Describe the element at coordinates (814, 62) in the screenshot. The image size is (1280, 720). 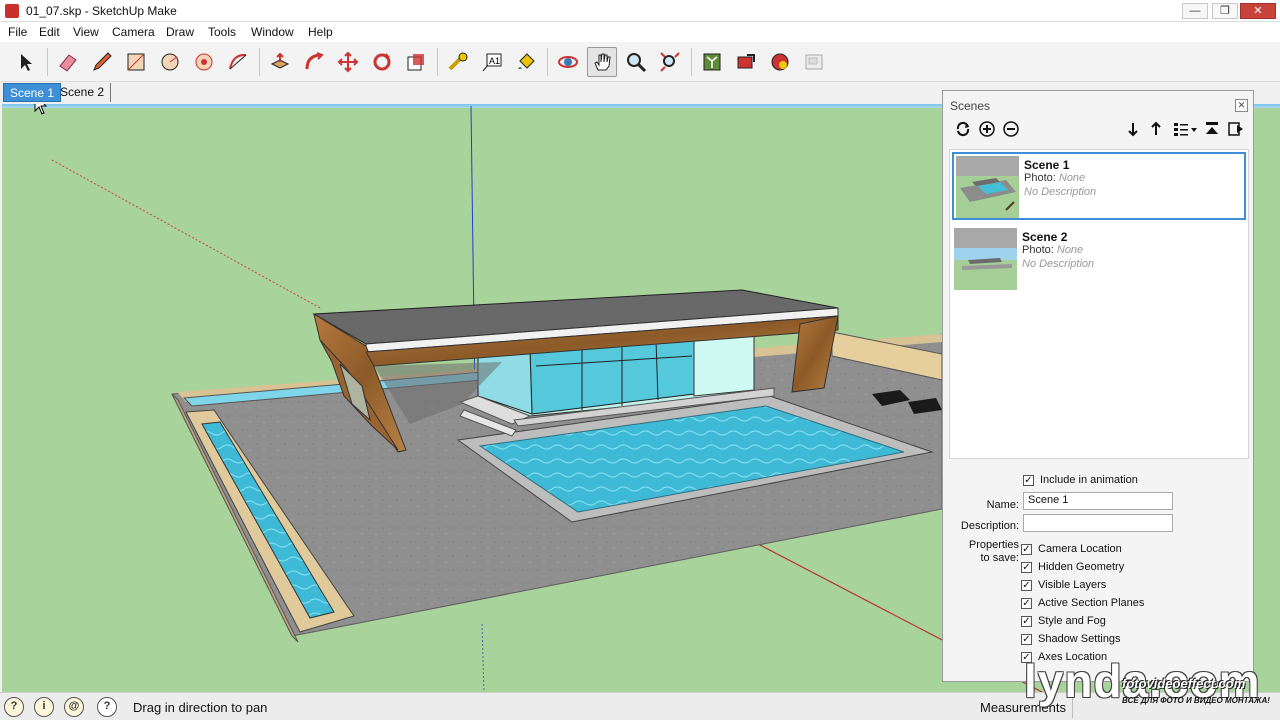
I see `layout-icon` at that location.